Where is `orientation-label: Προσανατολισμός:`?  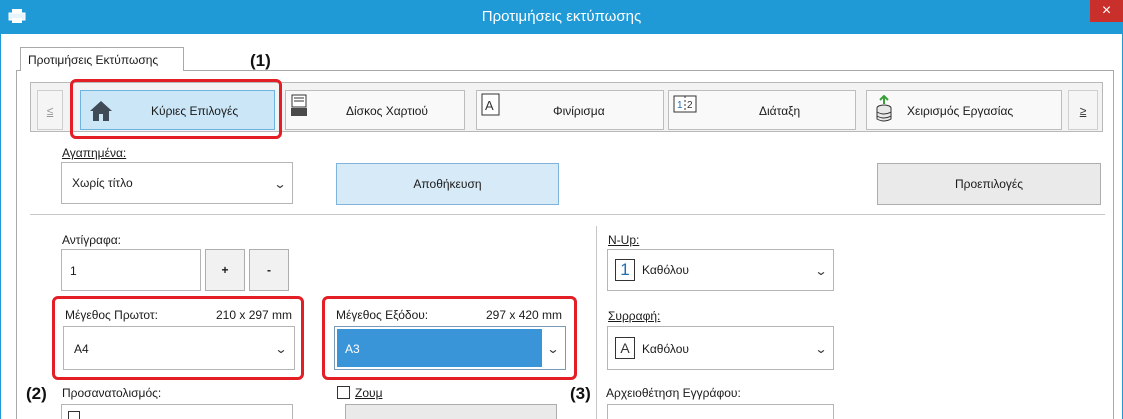
orientation-label: Προσανατολισμός: is located at coordinates (112, 393).